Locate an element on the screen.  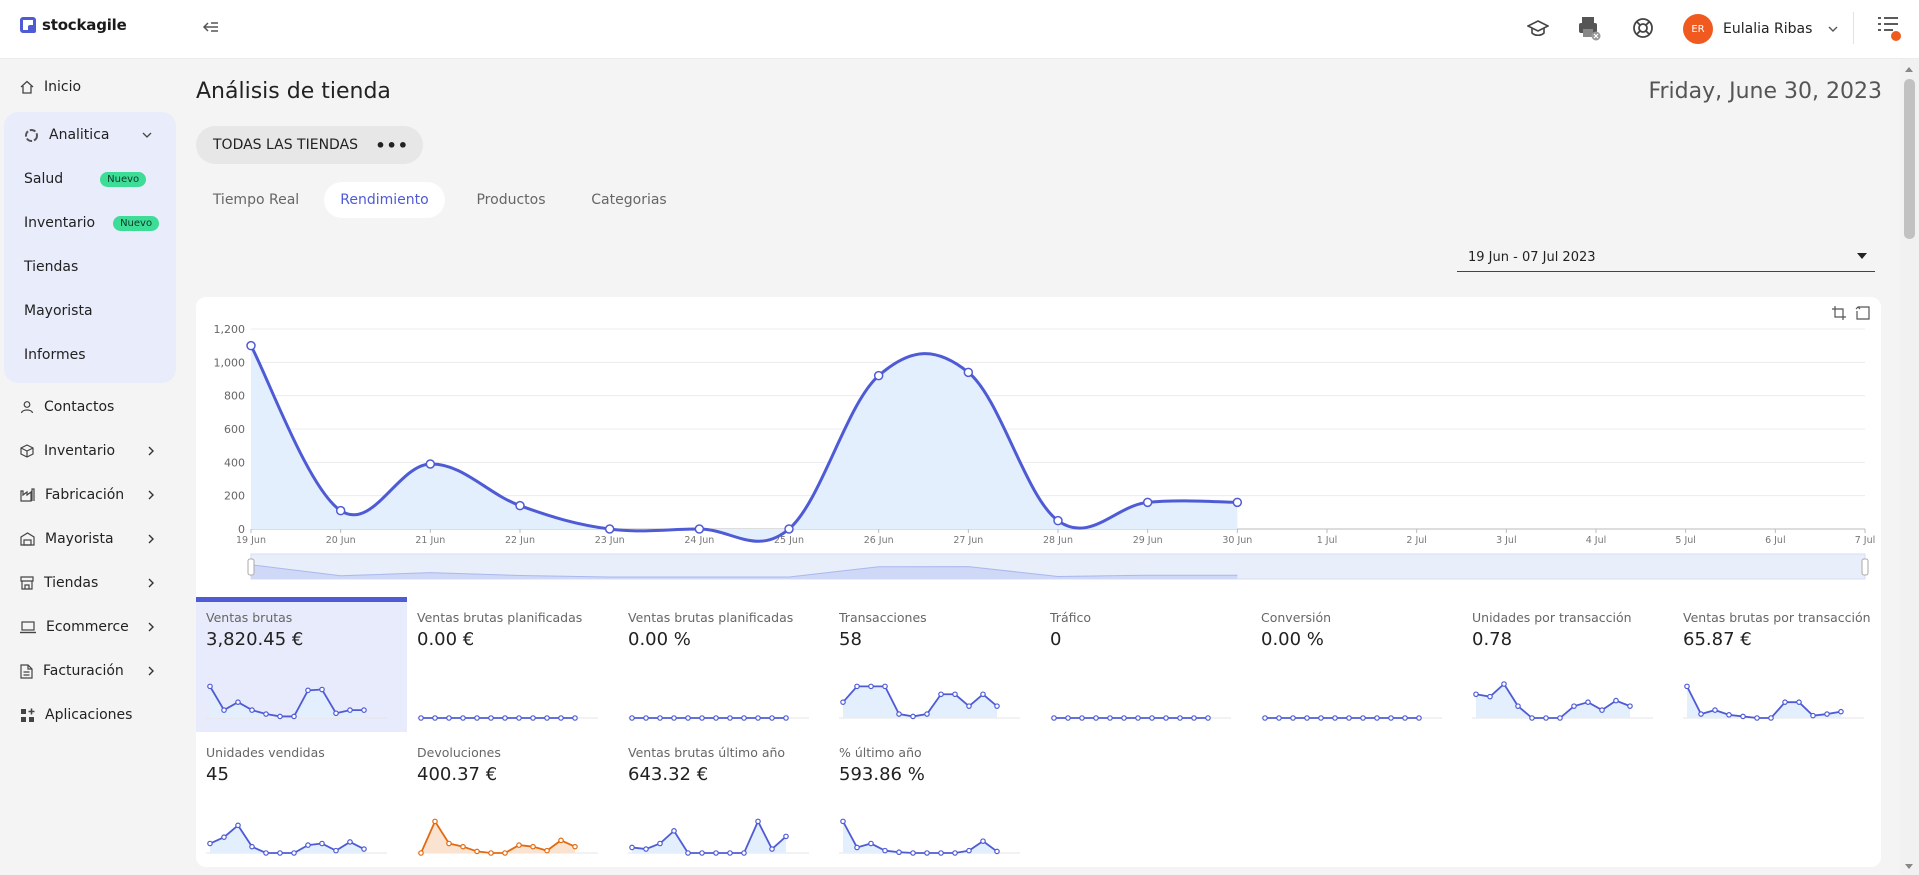
kpi-tile: Ventas brutas planificadas 0.00 % is located at coordinates (723, 664).